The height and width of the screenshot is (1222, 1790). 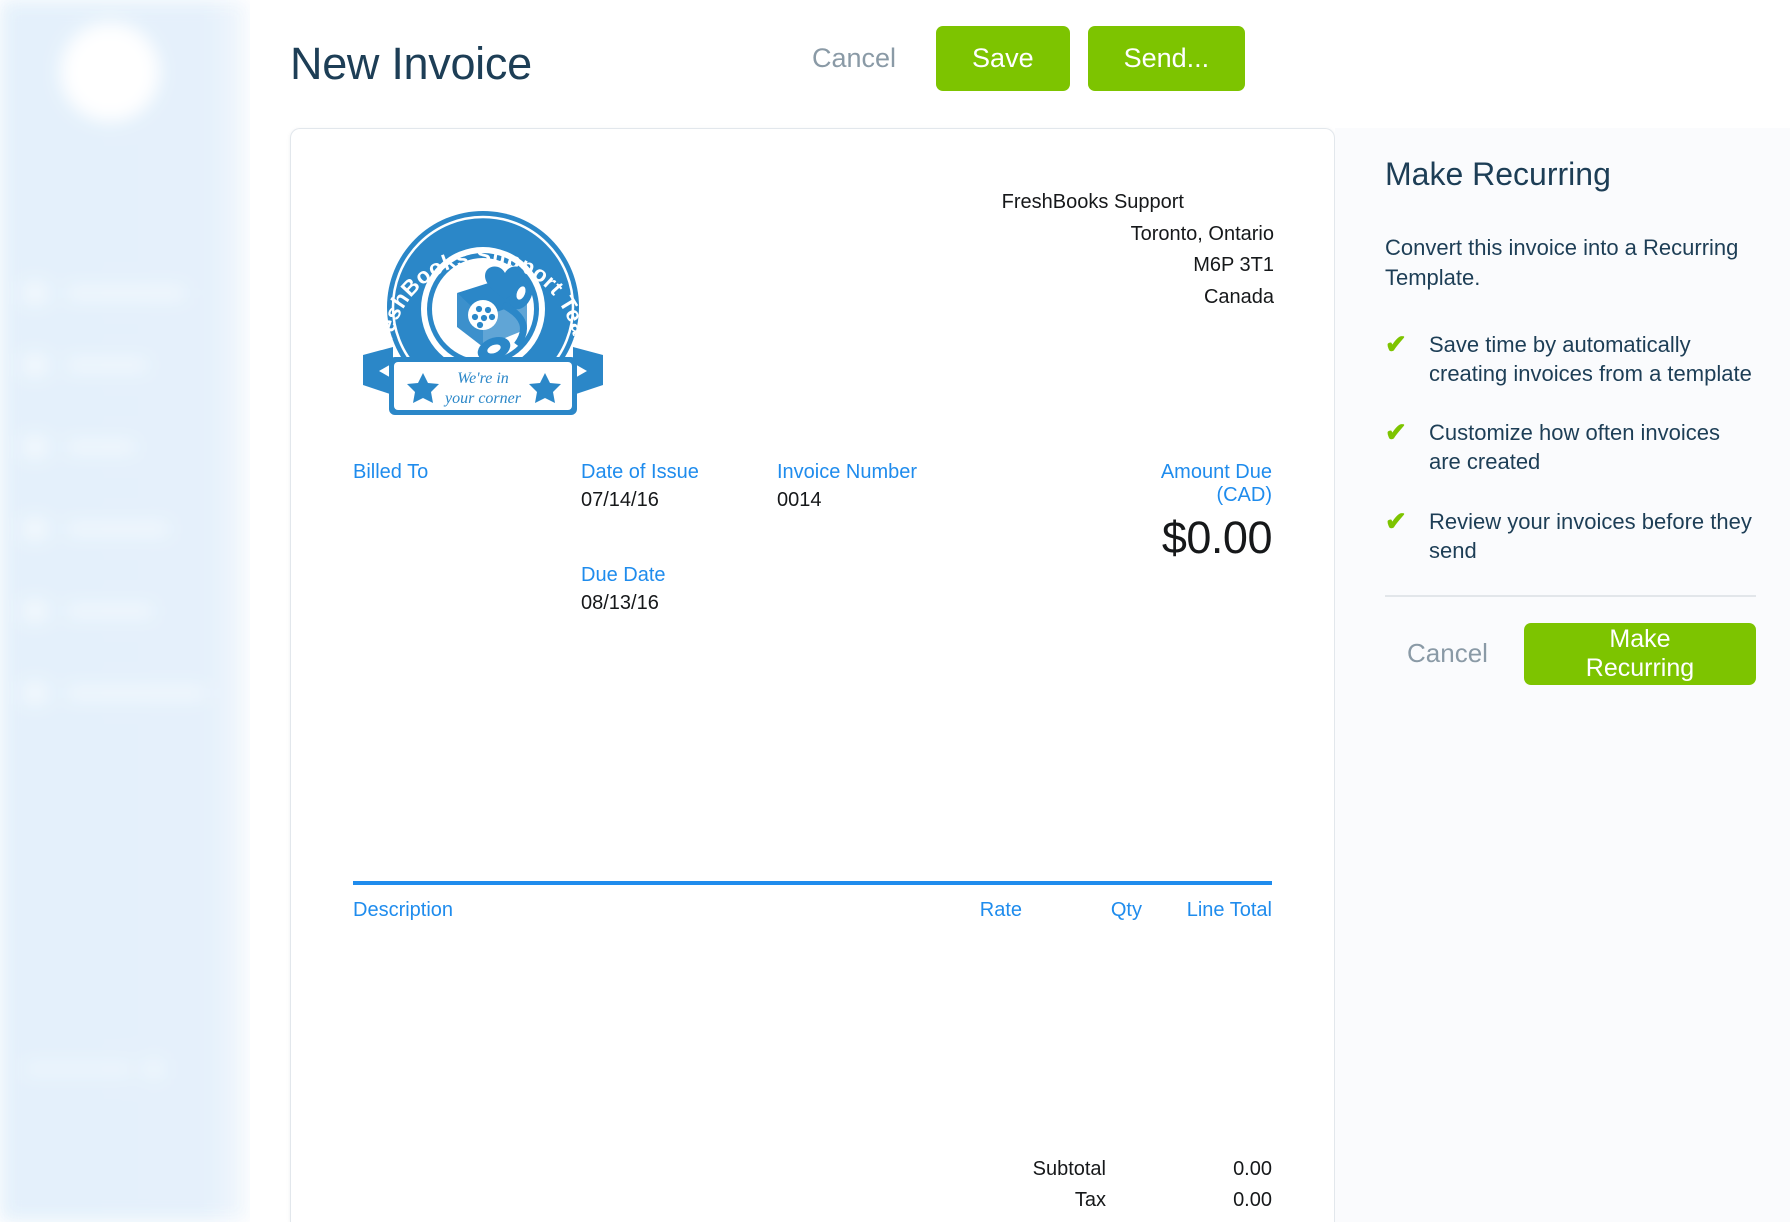 What do you see at coordinates (679, 486) in the screenshot?
I see `date-of-issue-field: Date of Issue 07/14/16` at bounding box center [679, 486].